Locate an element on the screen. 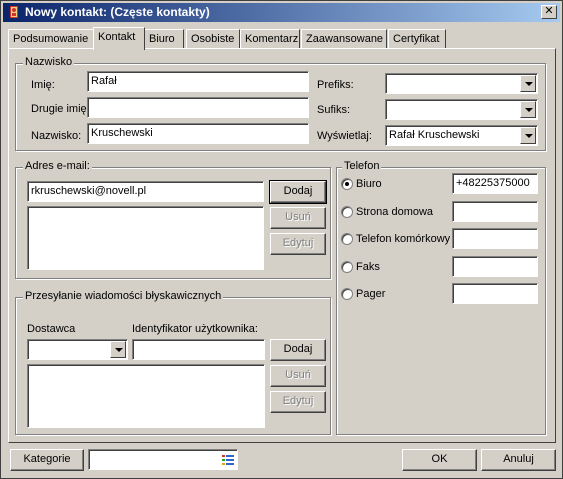 The height and width of the screenshot is (479, 563). phone-radio-pager is located at coordinates (347, 294).